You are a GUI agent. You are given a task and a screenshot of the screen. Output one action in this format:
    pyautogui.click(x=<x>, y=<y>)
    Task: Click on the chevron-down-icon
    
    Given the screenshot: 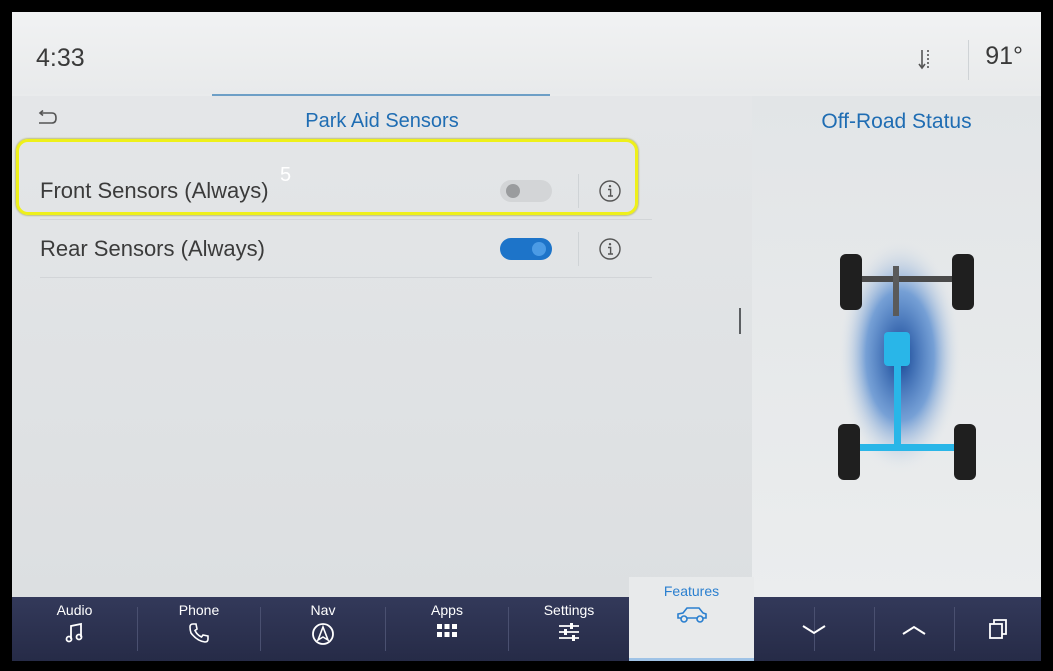 What is the action you would take?
    pyautogui.click(x=814, y=630)
    